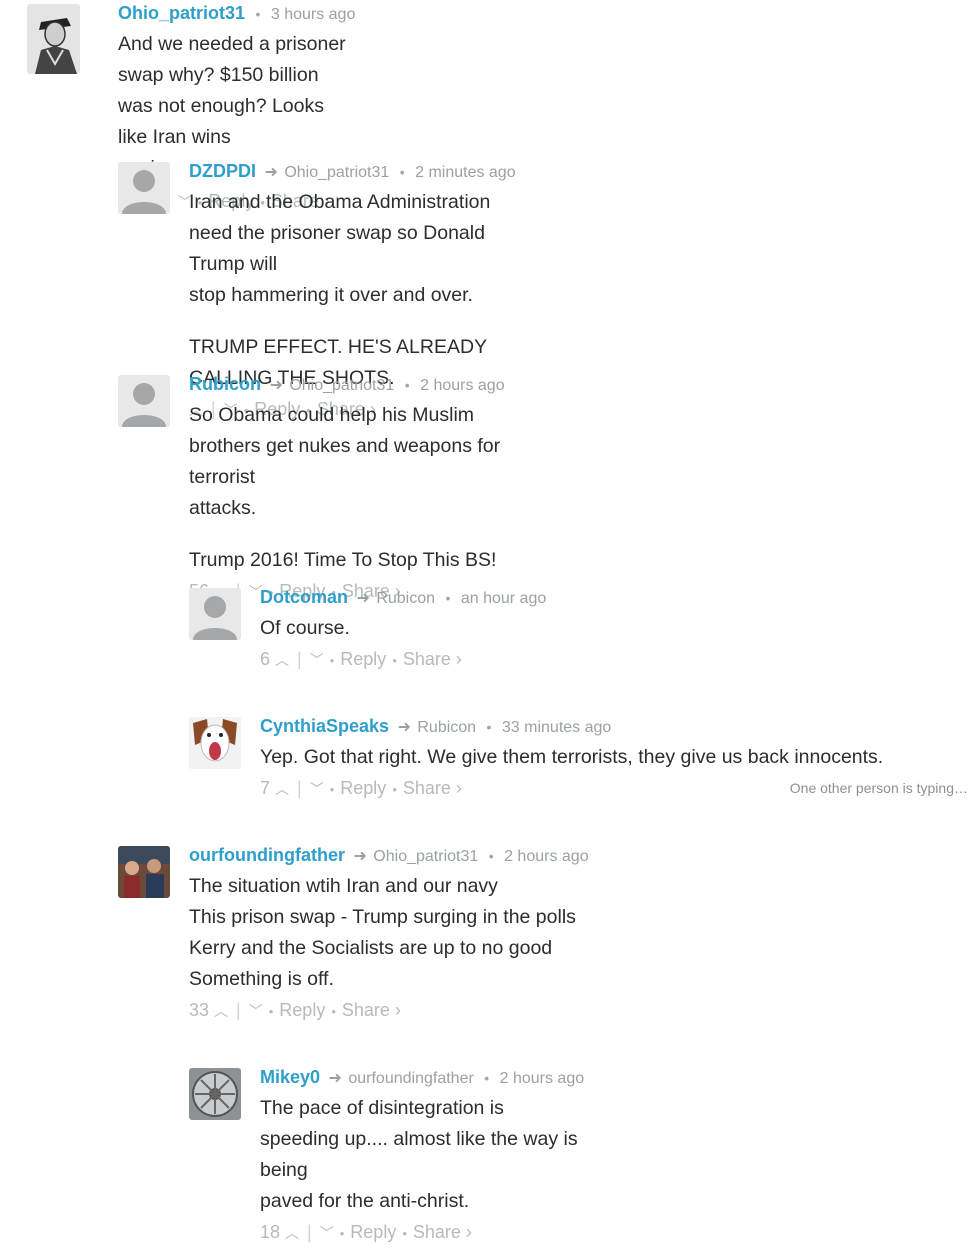  Describe the element at coordinates (465, 172) in the screenshot. I see `timestamp-link: 2 minutes ago` at that location.